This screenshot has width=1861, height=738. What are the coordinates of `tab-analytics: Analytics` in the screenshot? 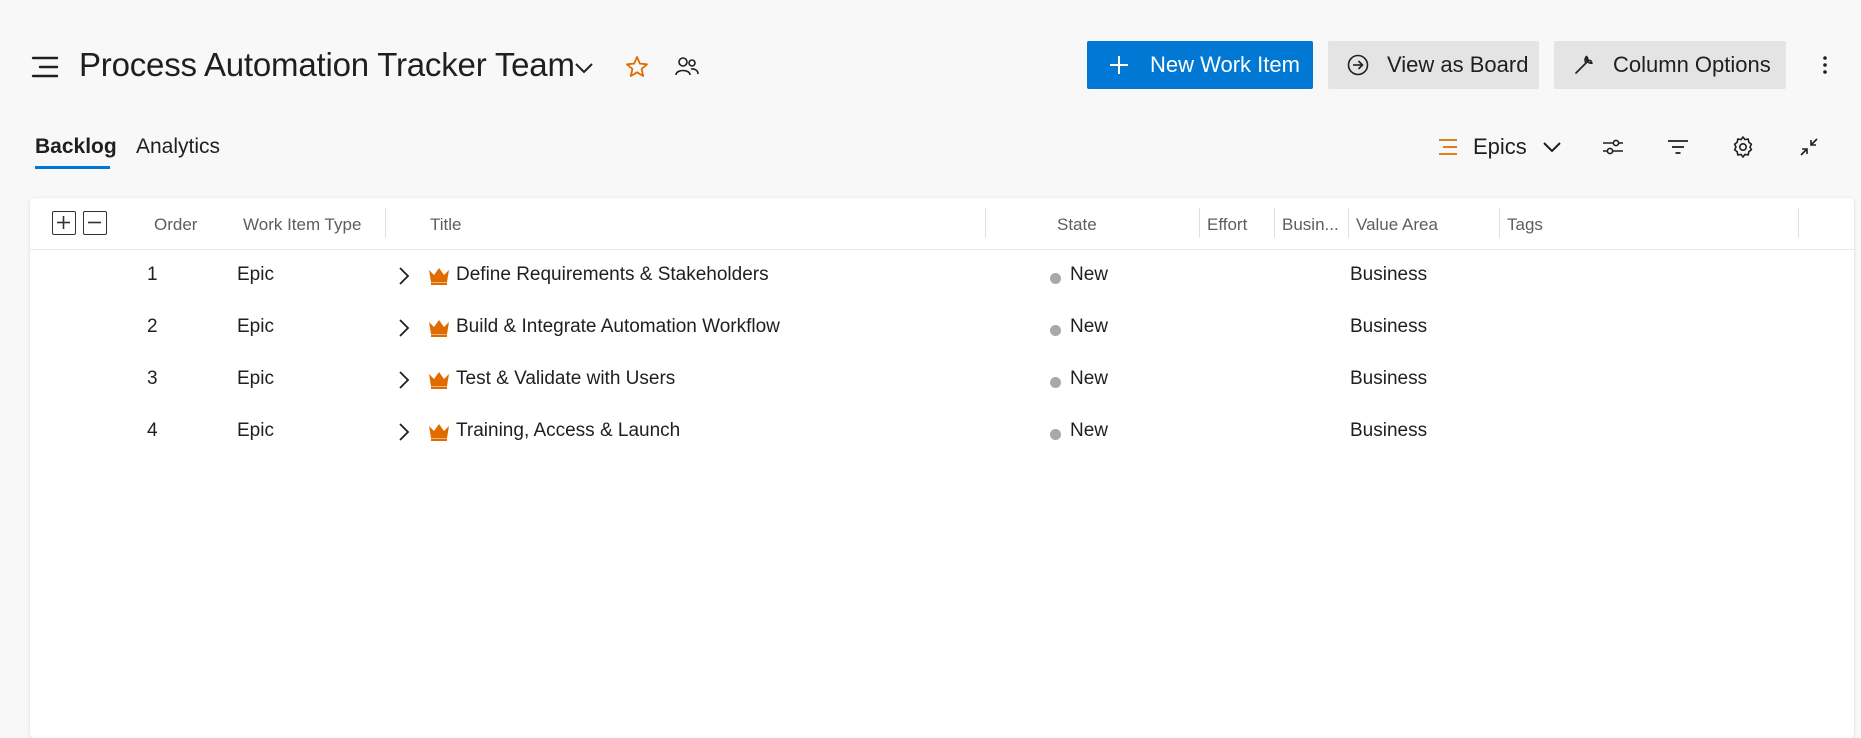 It's located at (178, 147).